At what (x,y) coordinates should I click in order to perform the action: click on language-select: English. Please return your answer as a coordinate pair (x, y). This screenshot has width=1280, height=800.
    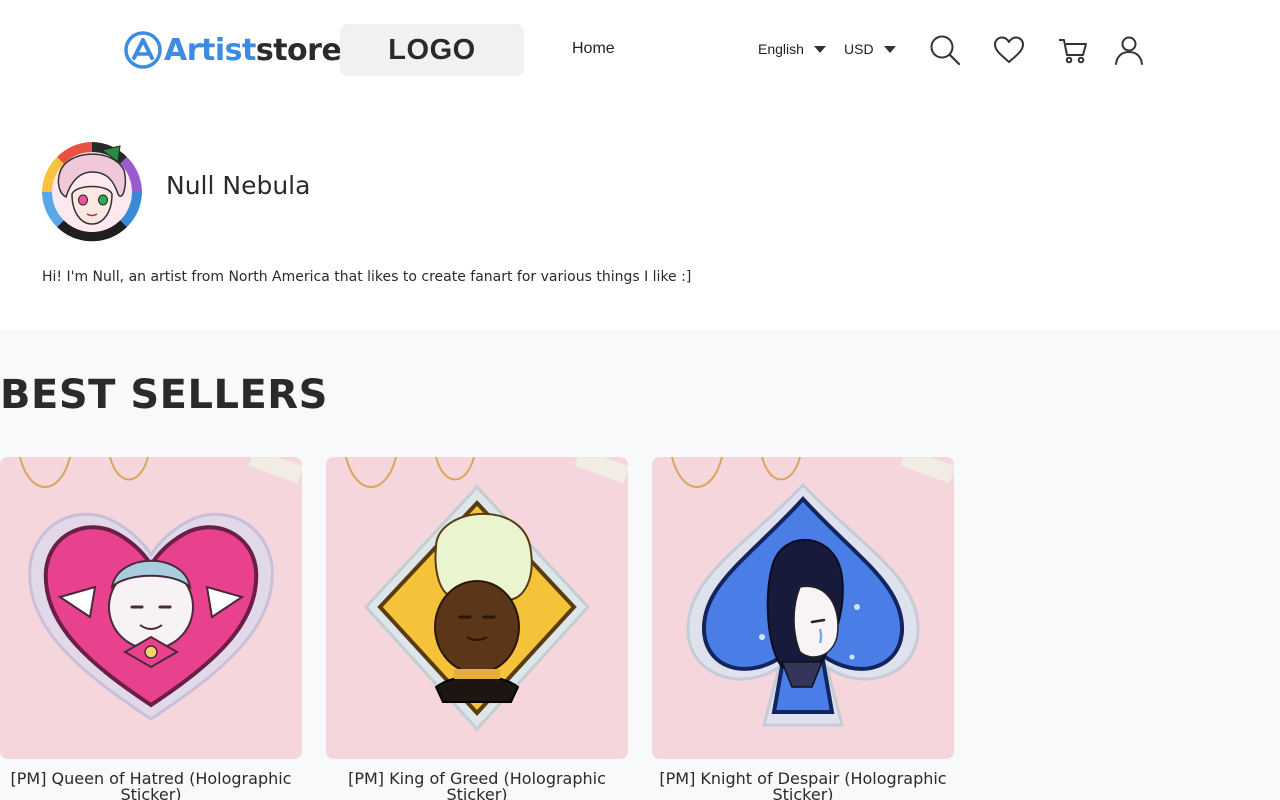
    Looking at the image, I should click on (792, 49).